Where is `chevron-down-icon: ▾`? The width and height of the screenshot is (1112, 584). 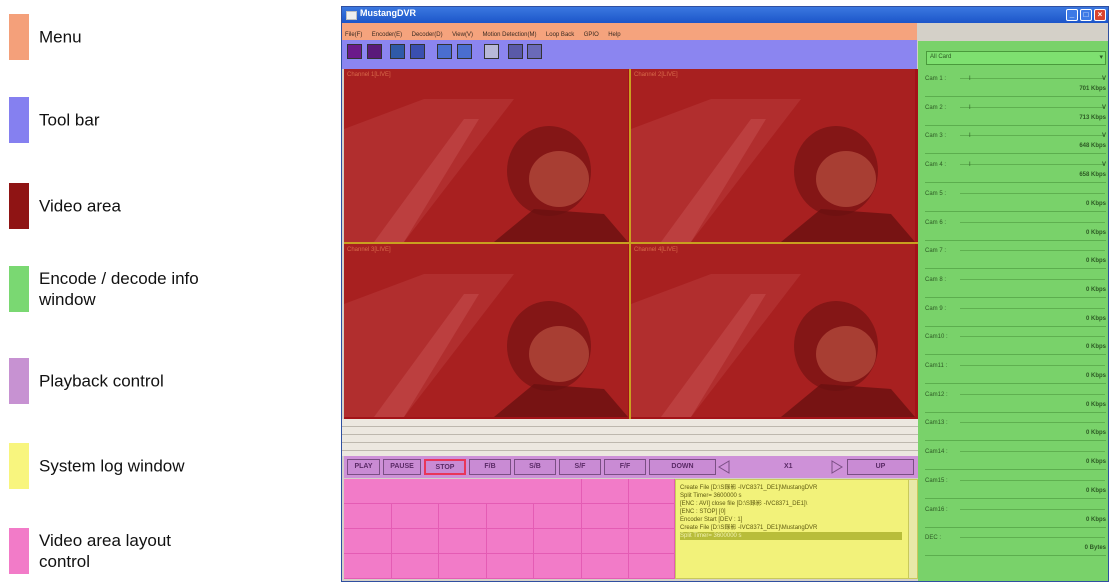 chevron-down-icon: ▾ is located at coordinates (1101, 57).